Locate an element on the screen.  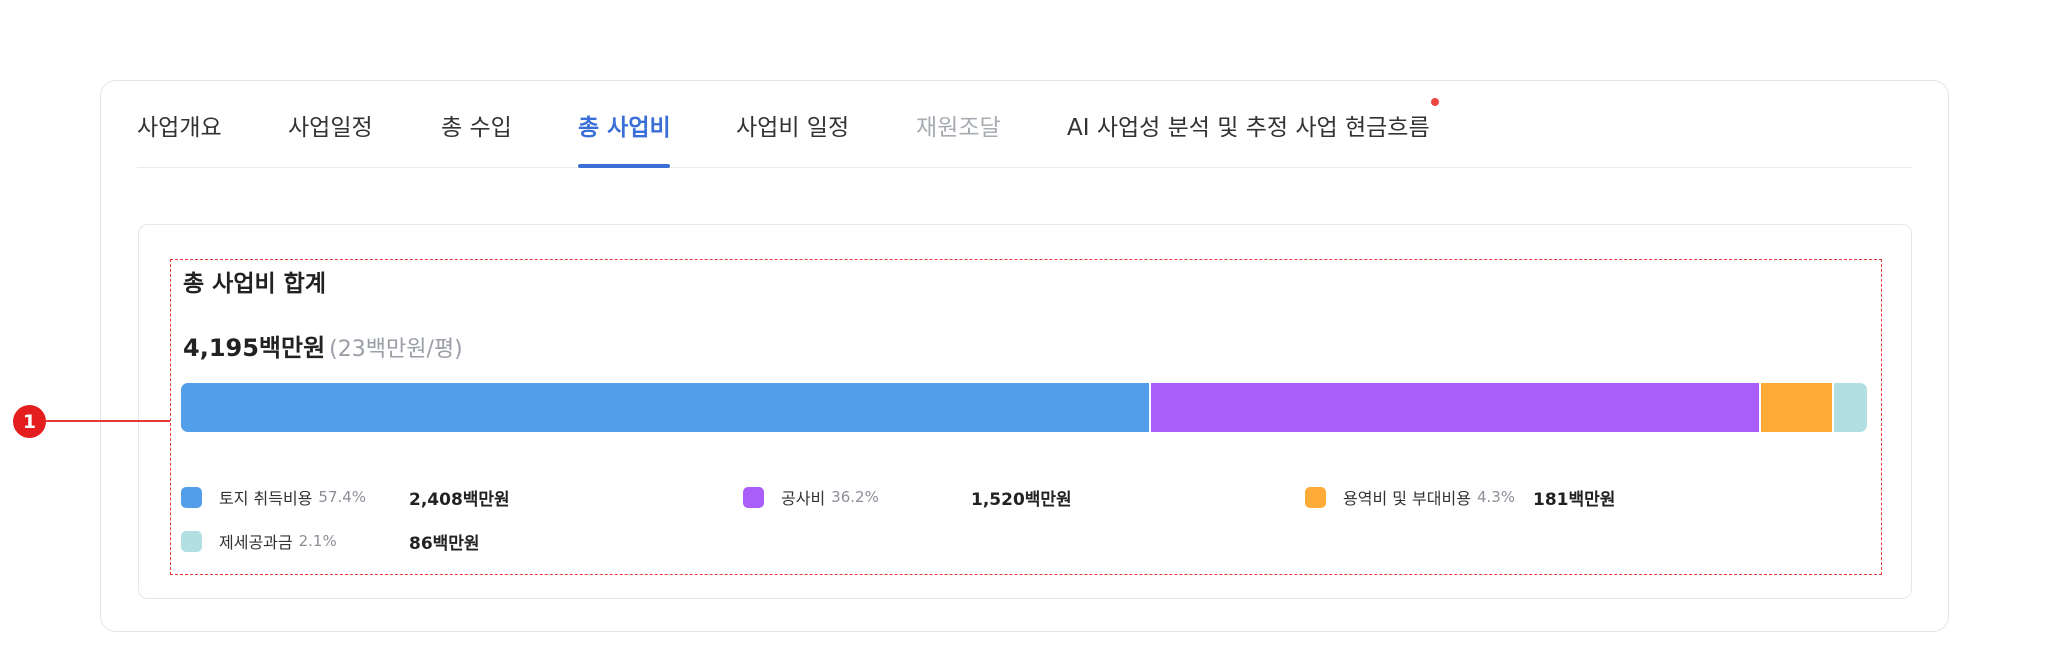
per-pyeong-amount: (23백만원/평) is located at coordinates (396, 349).